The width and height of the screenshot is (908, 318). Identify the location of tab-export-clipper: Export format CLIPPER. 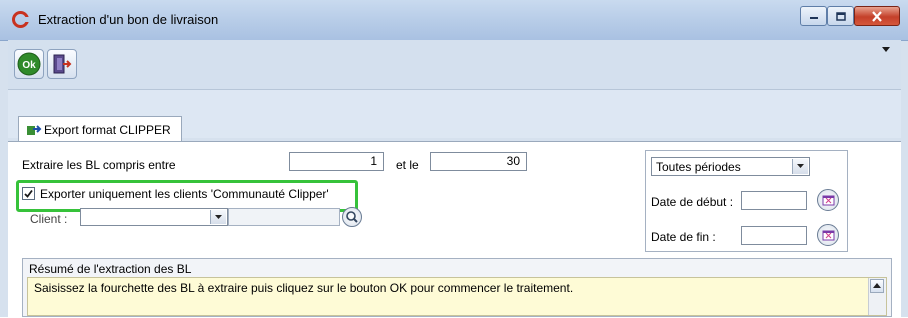
(100, 129).